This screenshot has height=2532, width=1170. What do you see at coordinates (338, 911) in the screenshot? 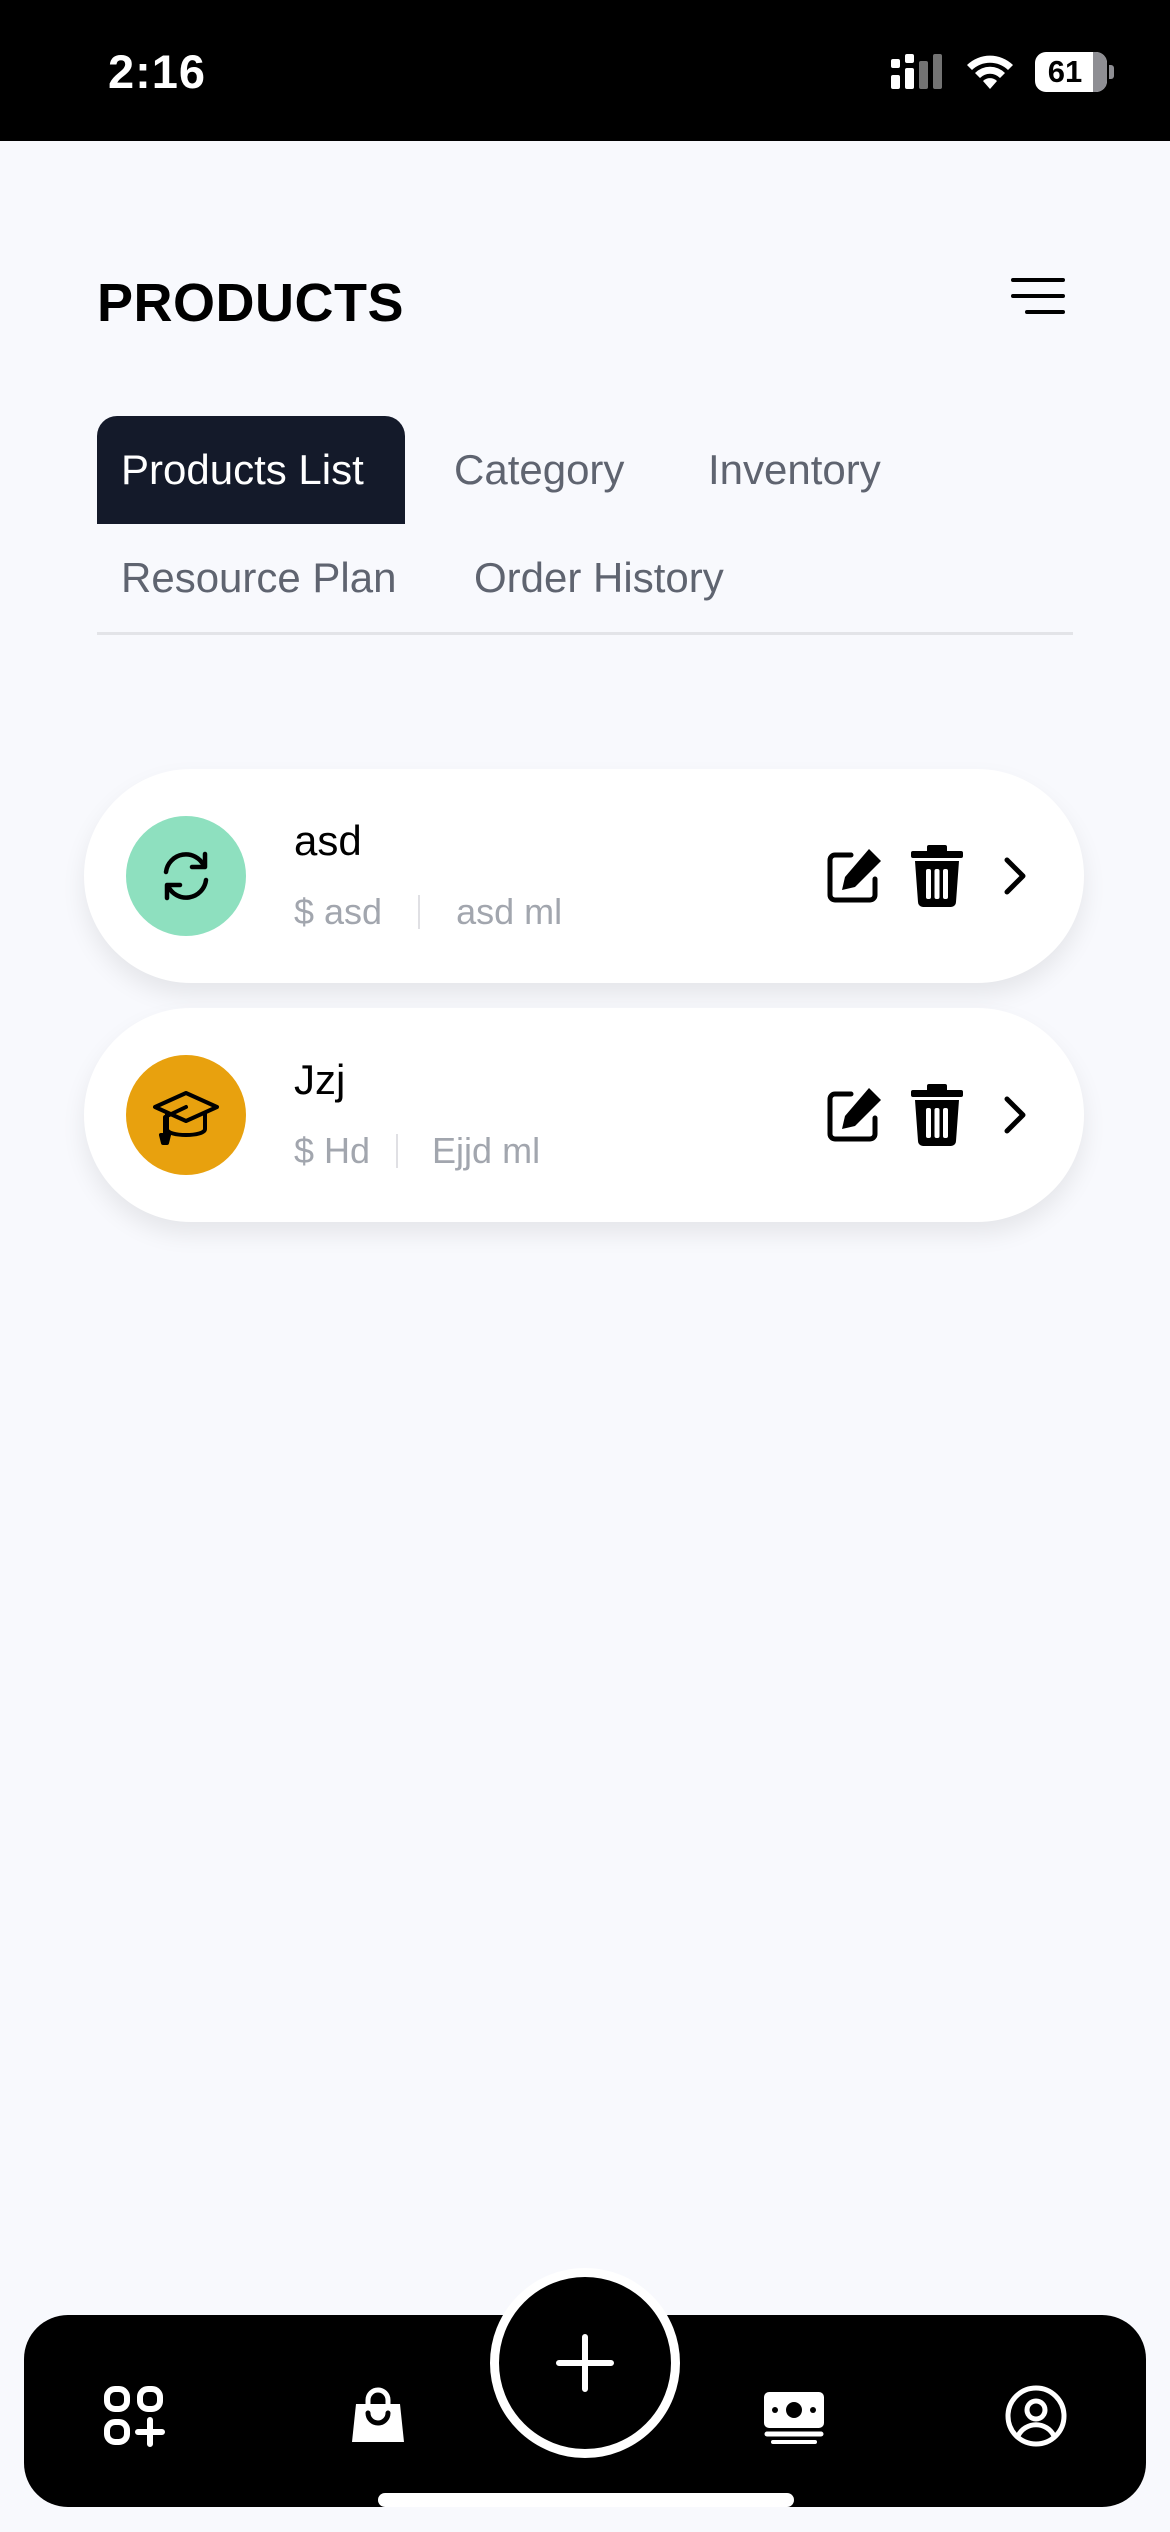
I see `product-price: $ asd` at bounding box center [338, 911].